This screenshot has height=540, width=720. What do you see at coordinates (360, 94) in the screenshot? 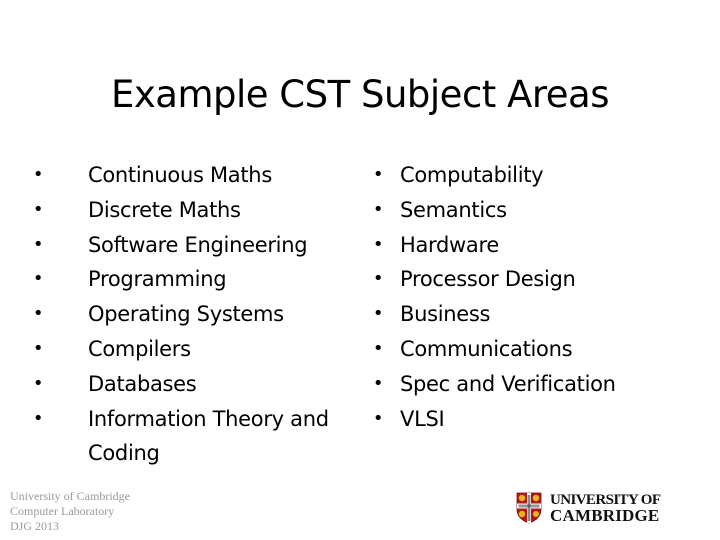
I see `slide-title: Example CST Subject Areas` at bounding box center [360, 94].